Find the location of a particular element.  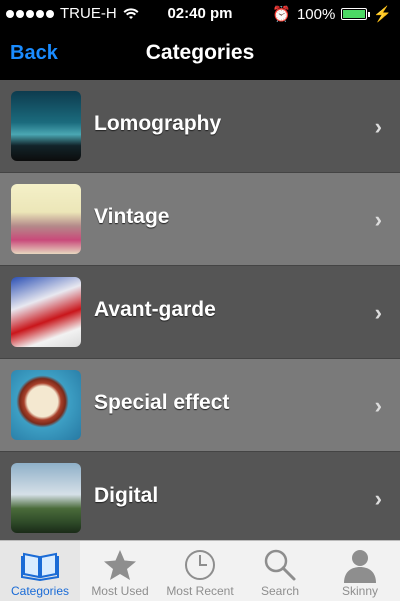

page-title: Categories is located at coordinates (200, 52).